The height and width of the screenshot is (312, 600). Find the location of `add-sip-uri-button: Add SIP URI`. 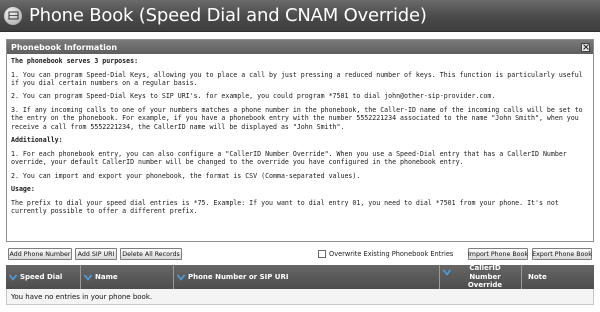

add-sip-uri-button: Add SIP URI is located at coordinates (96, 254).